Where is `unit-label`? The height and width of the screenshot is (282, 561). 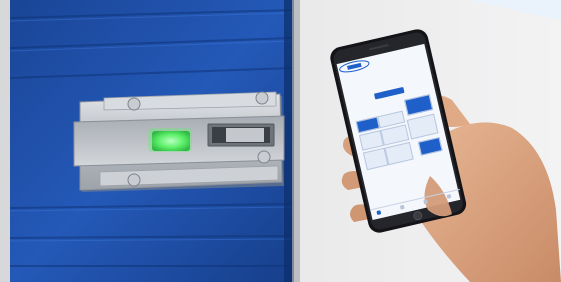 unit-label is located at coordinates (431, 151).